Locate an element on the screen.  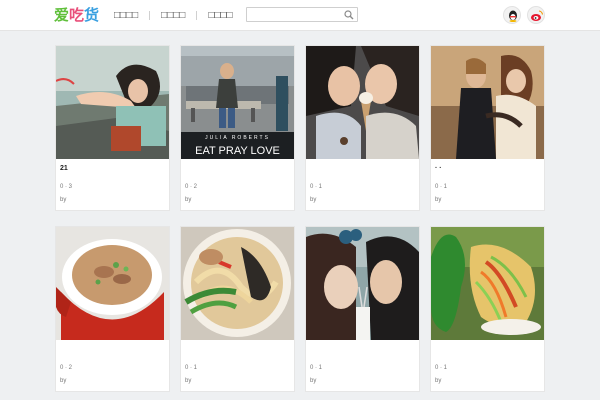
photo-card: · · 0 · 1 by is located at coordinates (487, 128).